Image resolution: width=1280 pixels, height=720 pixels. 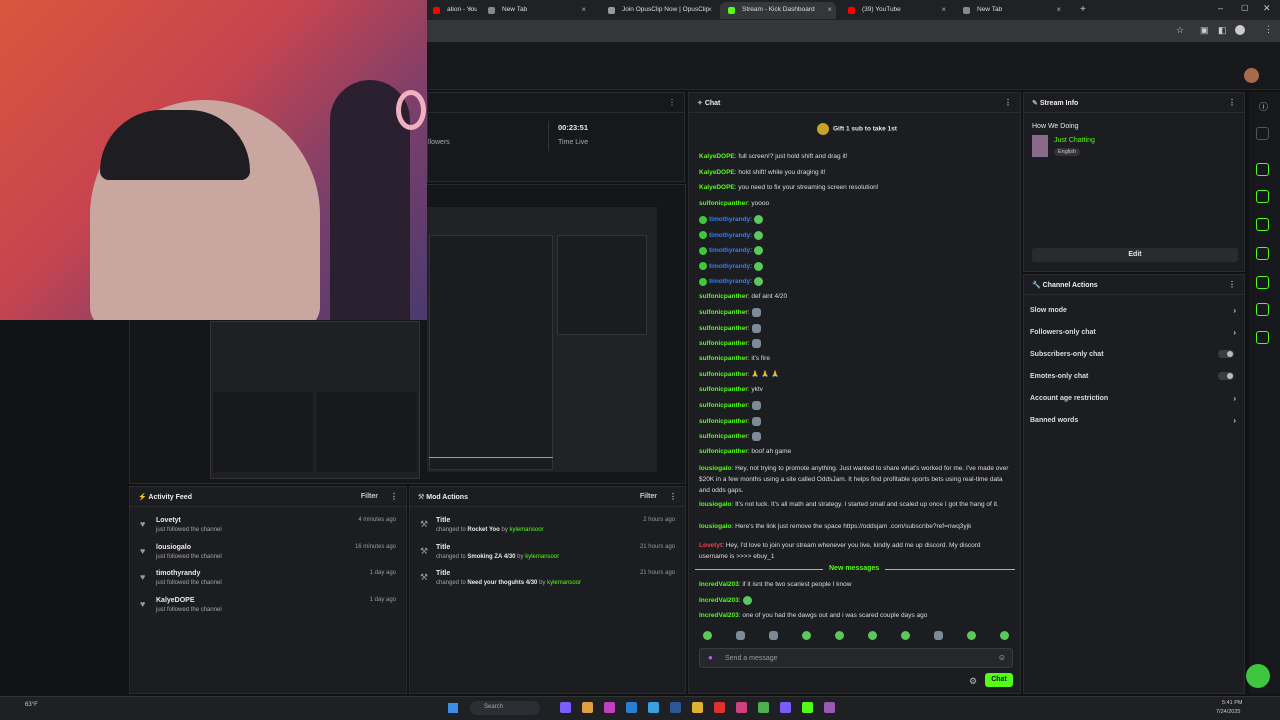 I want to click on stream-info-menu-icon: ⋮, so click(x=1232, y=102).